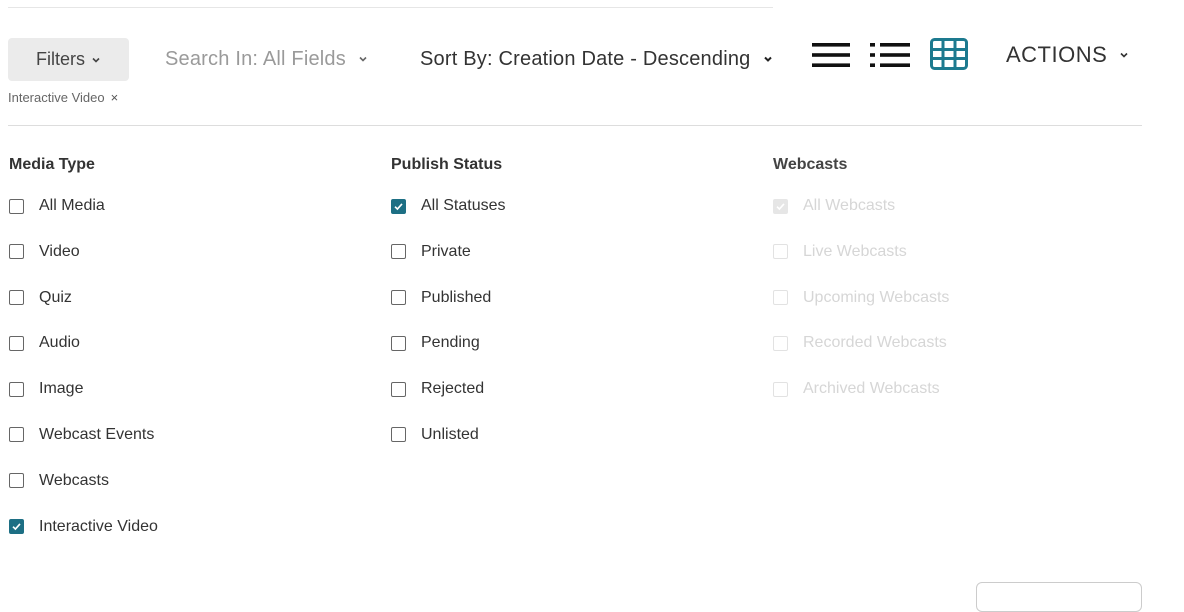 The height and width of the screenshot is (612, 1184). I want to click on filter-option-unlisted: Unlisted, so click(571, 435).